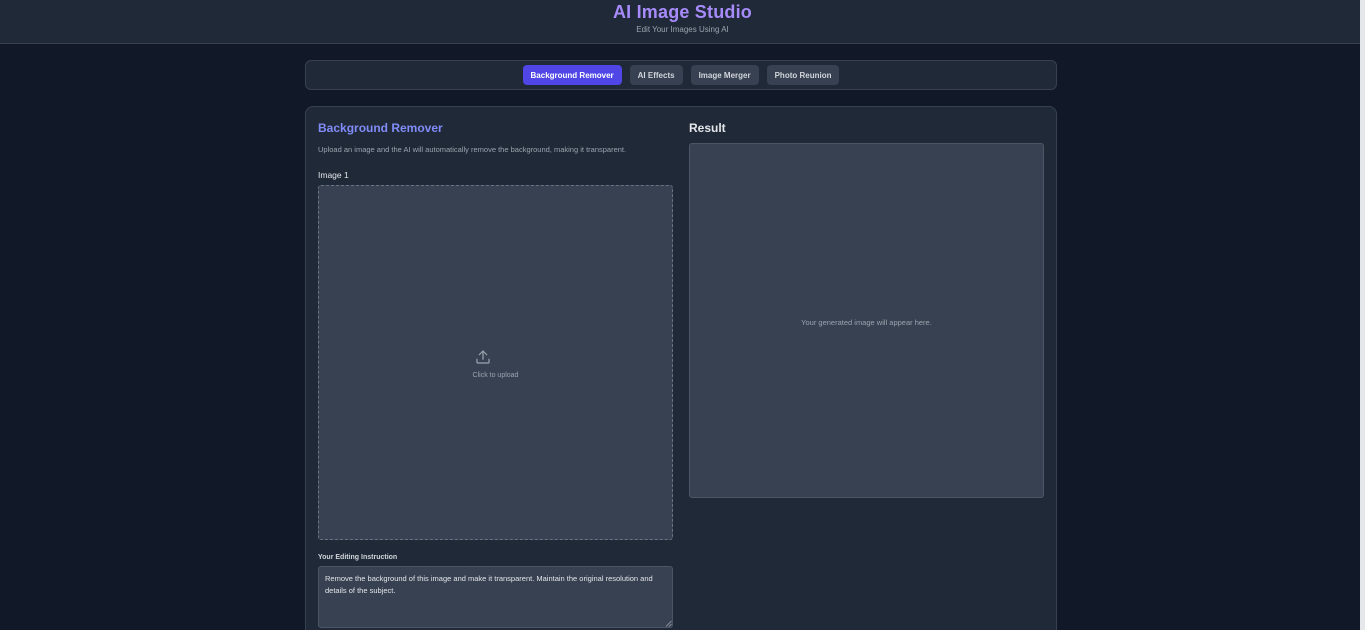 The width and height of the screenshot is (1365, 630). Describe the element at coordinates (707, 128) in the screenshot. I see `result-title: Result` at that location.